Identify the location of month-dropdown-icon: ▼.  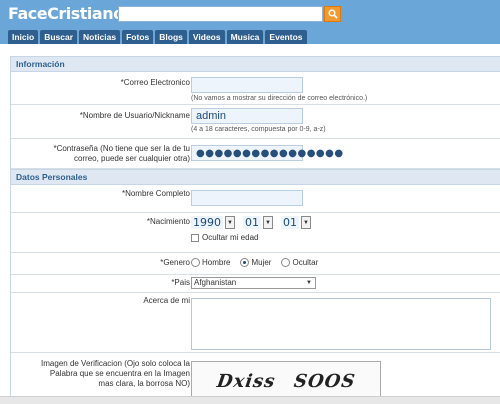
(268, 222).